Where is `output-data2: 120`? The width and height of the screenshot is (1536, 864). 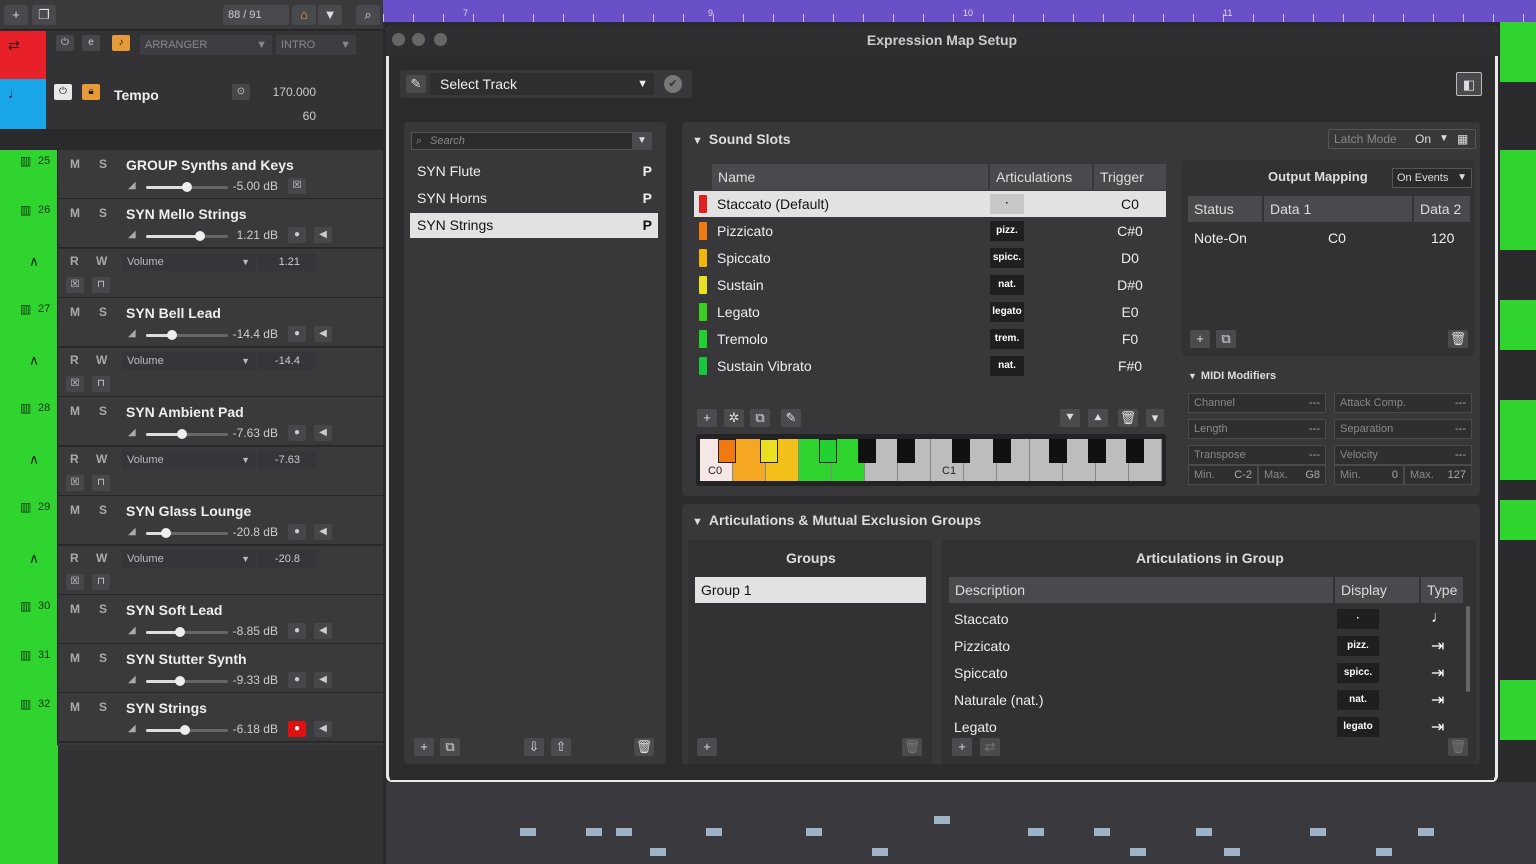 output-data2: 120 is located at coordinates (1442, 238).